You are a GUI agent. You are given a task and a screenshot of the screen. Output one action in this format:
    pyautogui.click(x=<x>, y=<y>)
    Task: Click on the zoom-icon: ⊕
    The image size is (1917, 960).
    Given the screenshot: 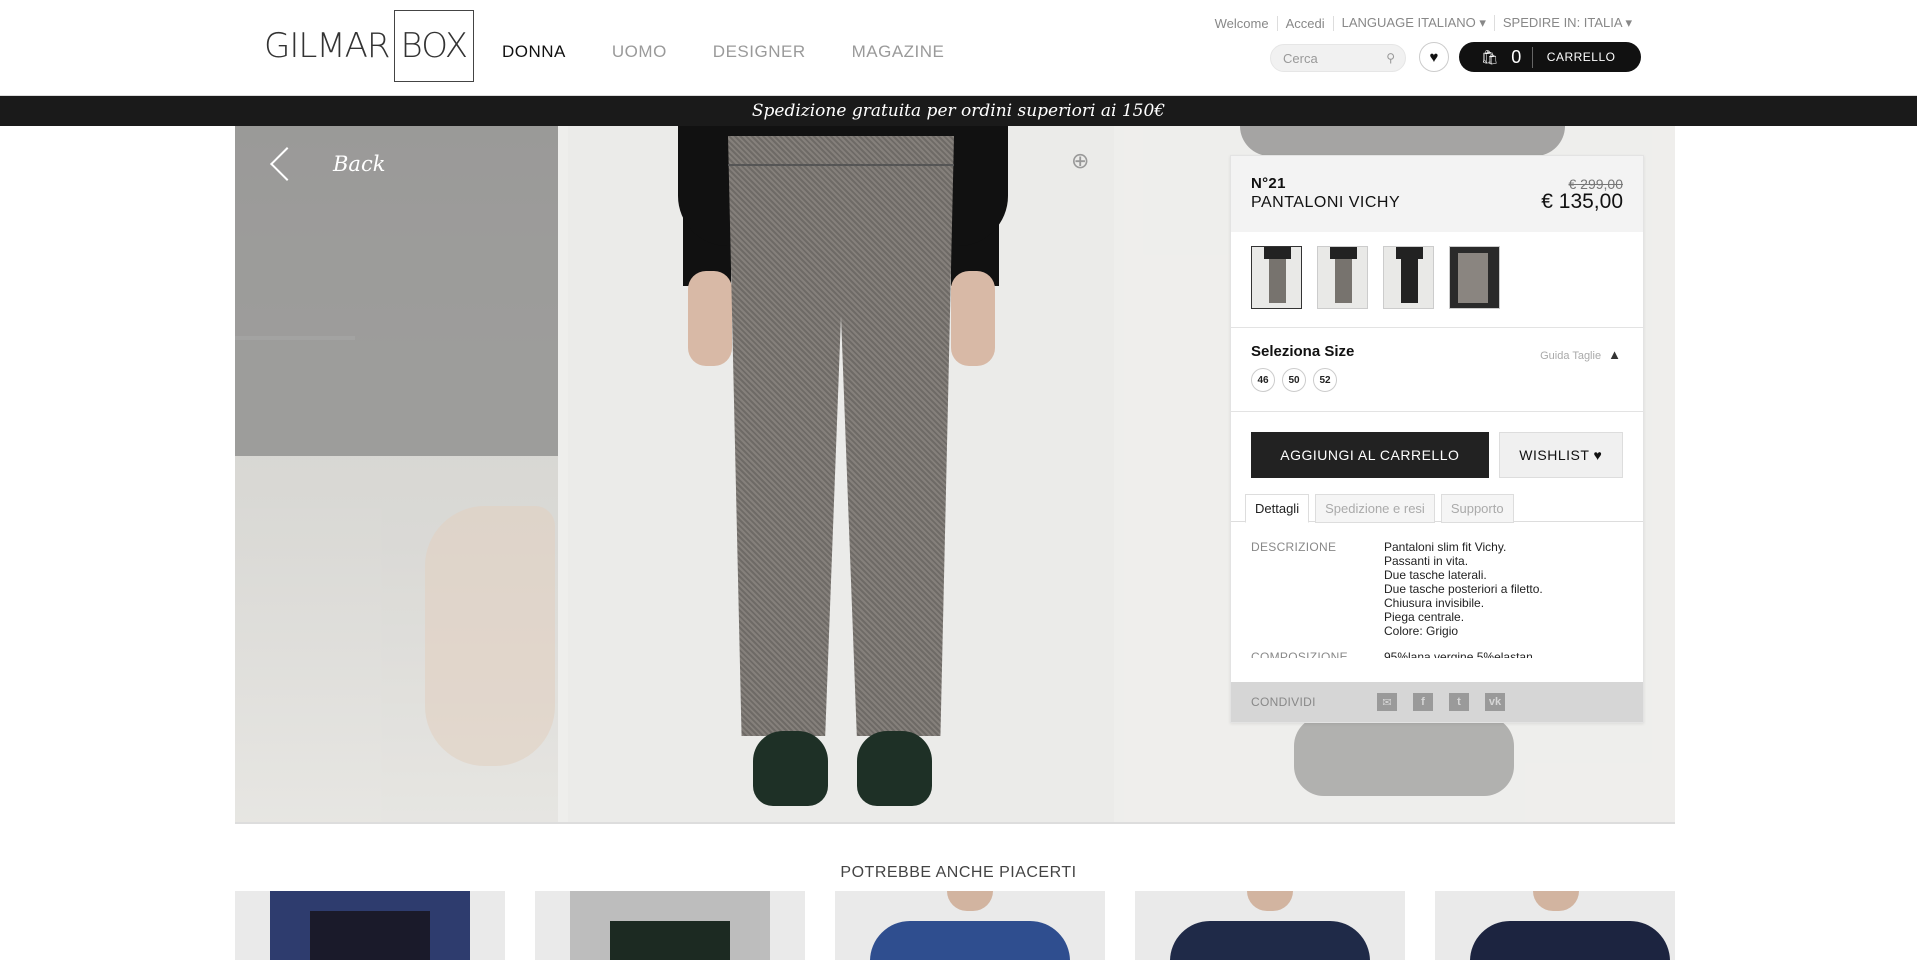 What is the action you would take?
    pyautogui.click(x=1080, y=161)
    